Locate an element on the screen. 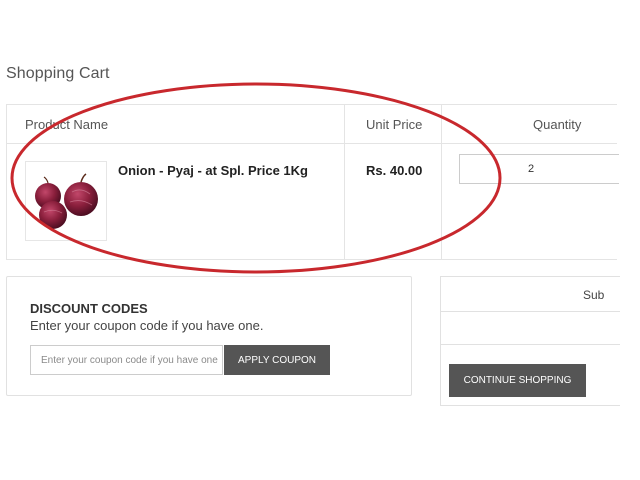 The height and width of the screenshot is (480, 640). cart-totals-panel: Sub CONTINUE SHOPPING is located at coordinates (530, 341).